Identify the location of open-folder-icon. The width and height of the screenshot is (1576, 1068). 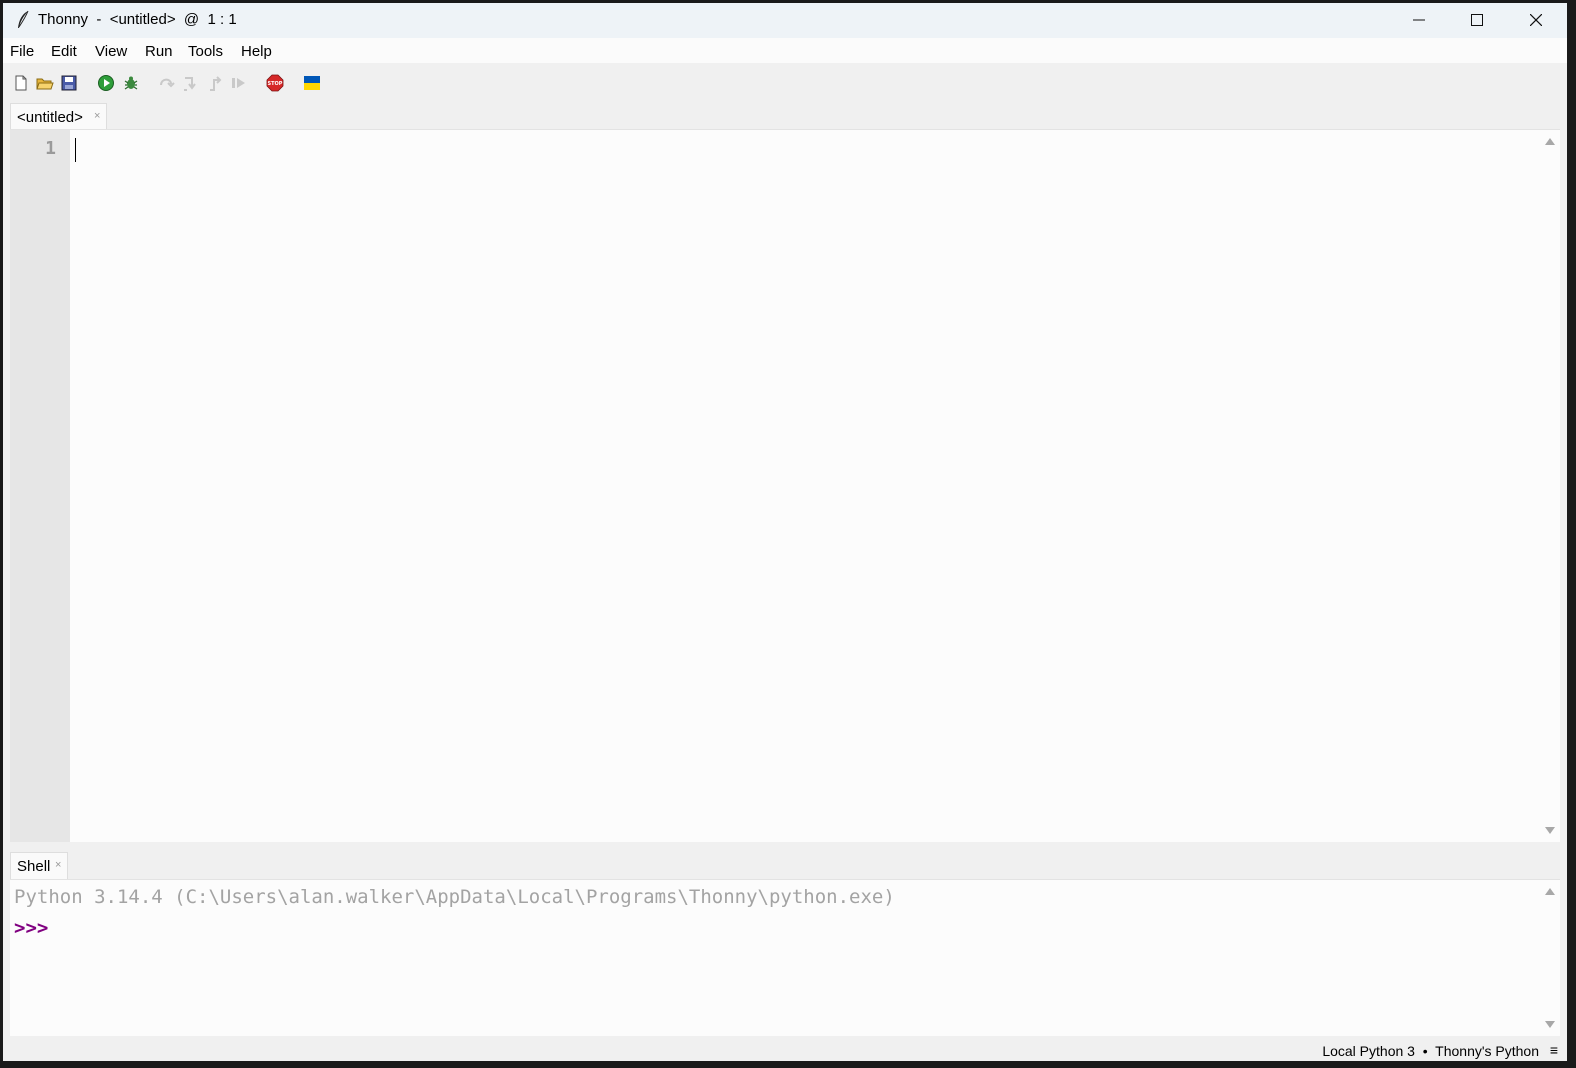
(45, 83).